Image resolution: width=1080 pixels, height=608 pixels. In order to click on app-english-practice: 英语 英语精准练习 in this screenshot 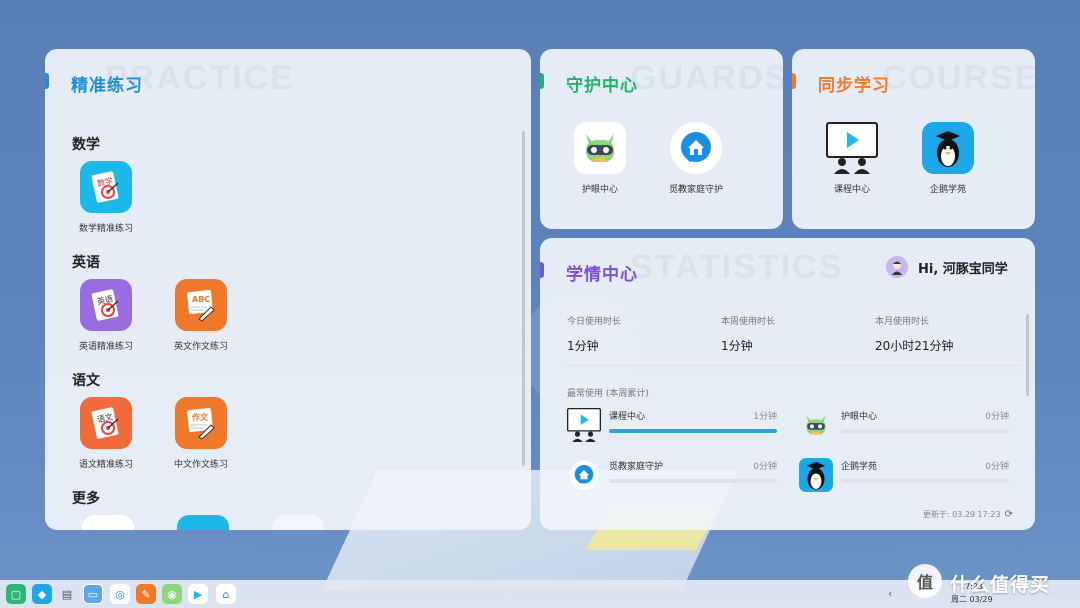, I will do `click(106, 315)`.